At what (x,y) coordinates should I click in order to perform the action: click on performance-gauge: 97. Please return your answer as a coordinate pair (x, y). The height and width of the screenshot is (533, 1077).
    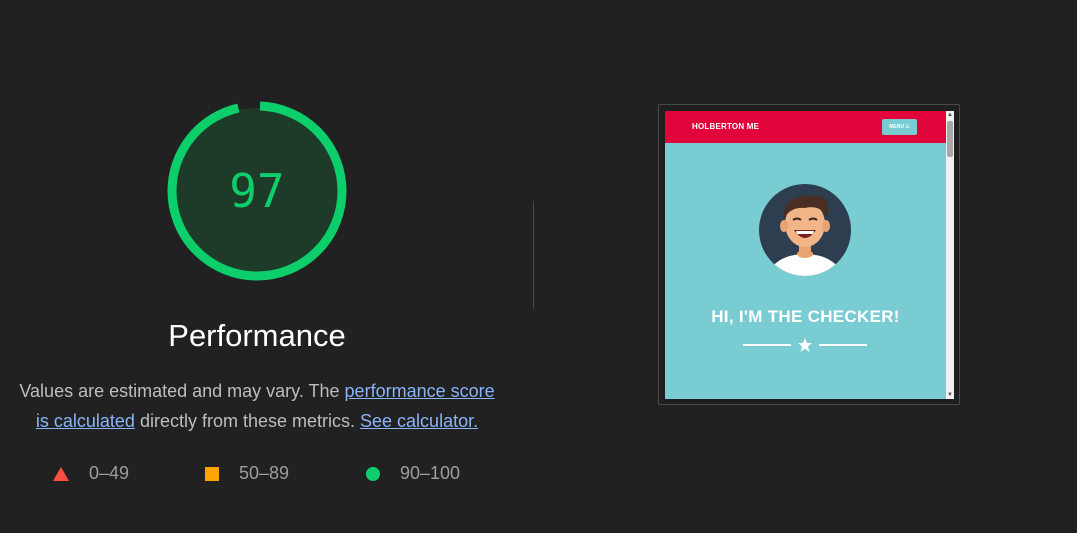
    Looking at the image, I should click on (257, 191).